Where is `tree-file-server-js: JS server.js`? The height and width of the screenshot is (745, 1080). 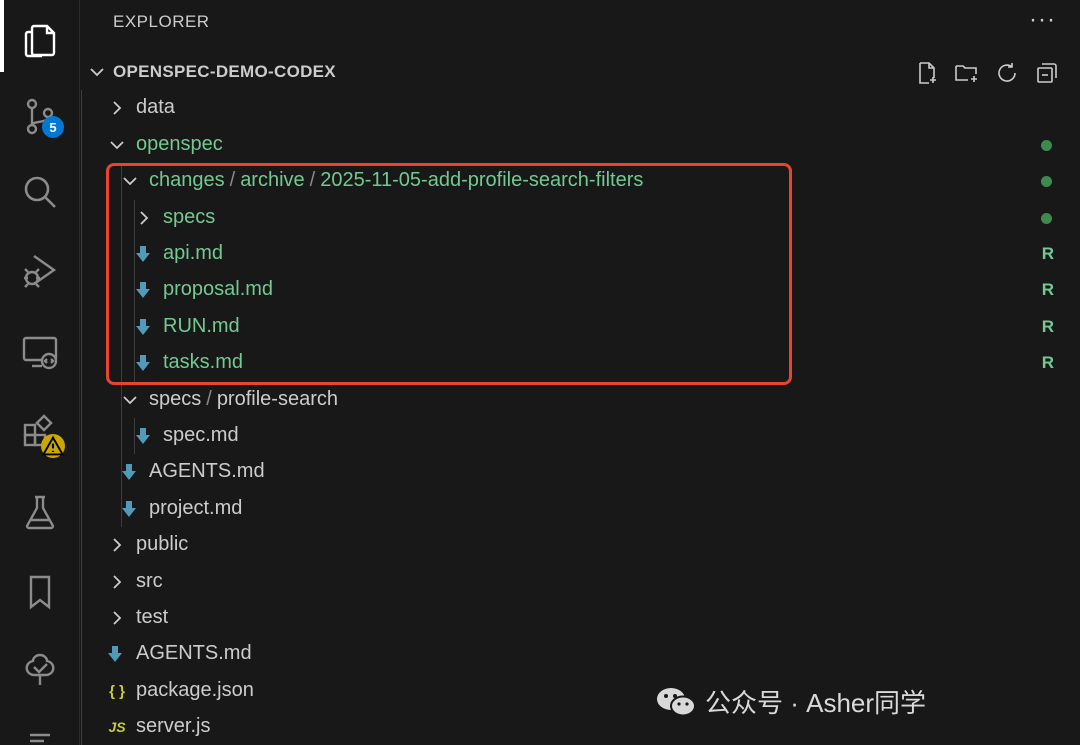
tree-file-server-js: JS server.js is located at coordinates (580, 727).